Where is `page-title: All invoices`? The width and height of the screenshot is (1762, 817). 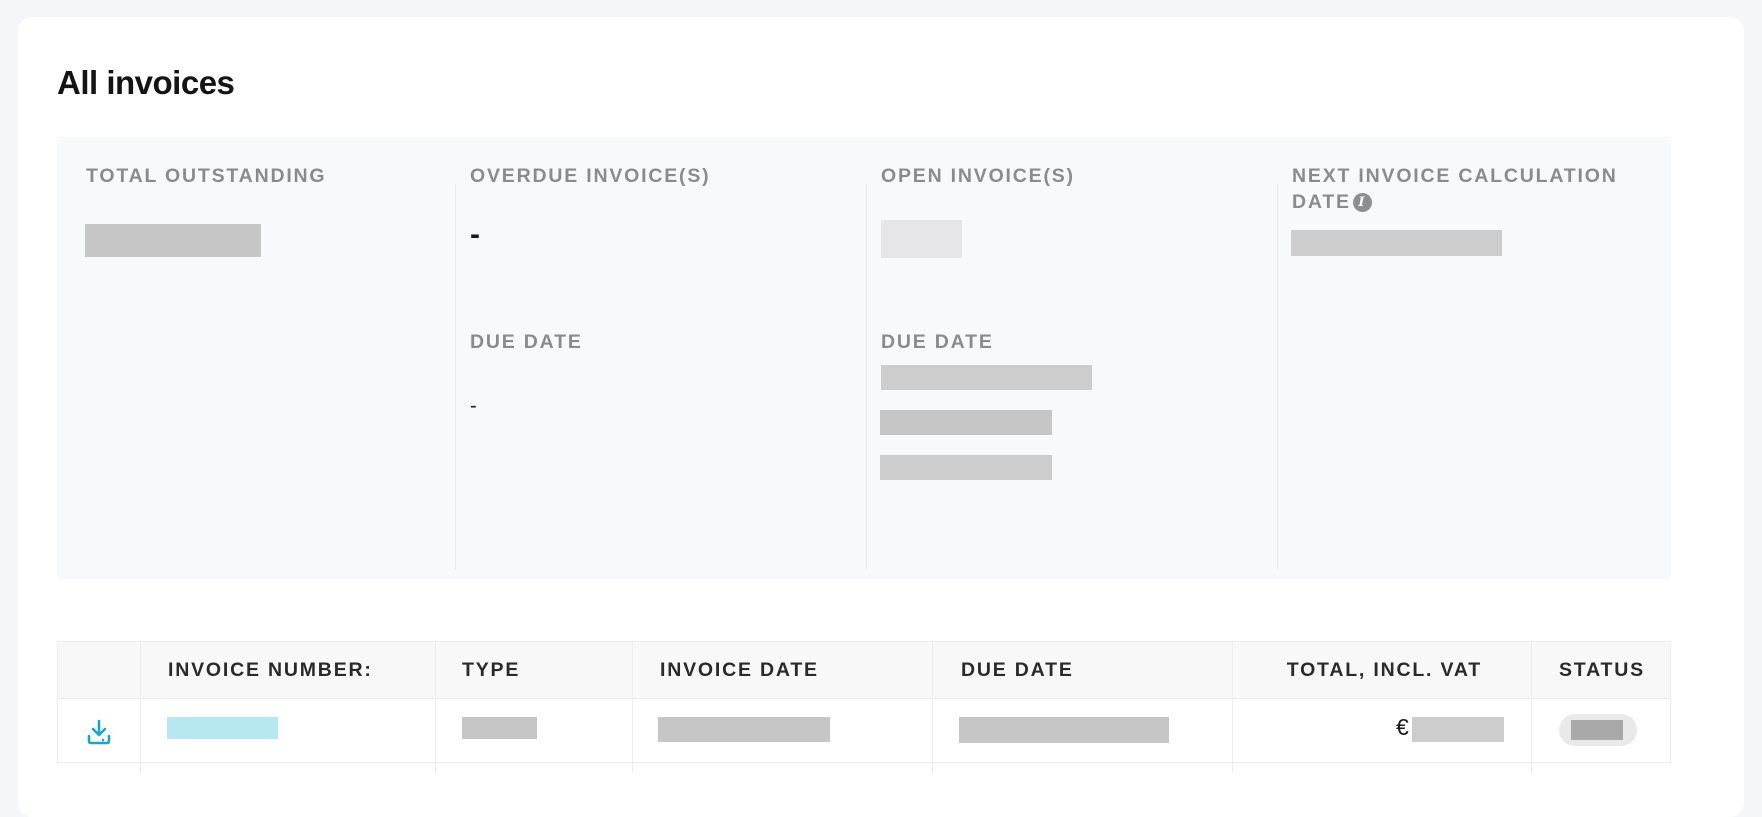
page-title: All invoices is located at coordinates (146, 82).